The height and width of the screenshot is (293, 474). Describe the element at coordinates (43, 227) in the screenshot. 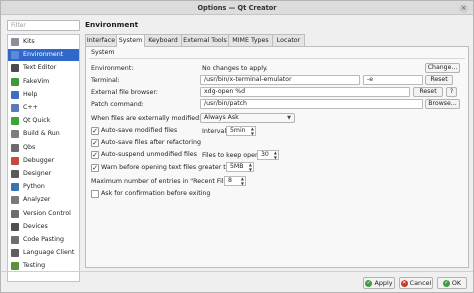

I see `sidebar-item-devices: Devices` at that location.